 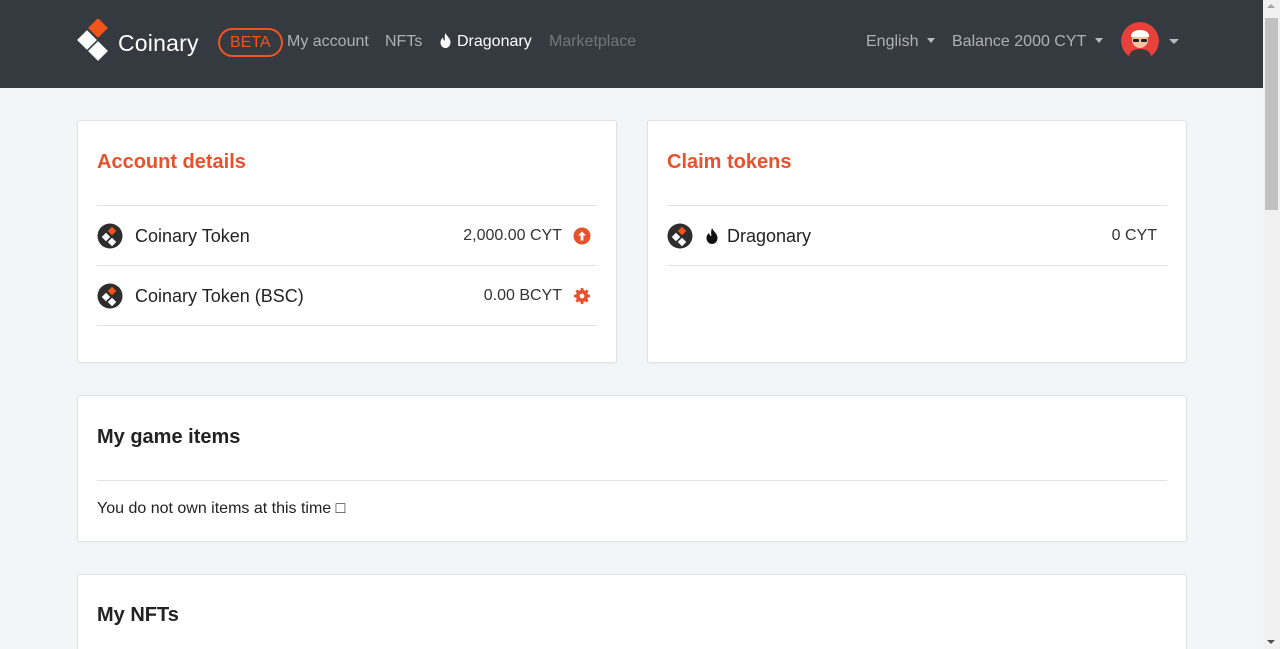 What do you see at coordinates (403, 42) in the screenshot?
I see `nav-nfts: NFTs` at bounding box center [403, 42].